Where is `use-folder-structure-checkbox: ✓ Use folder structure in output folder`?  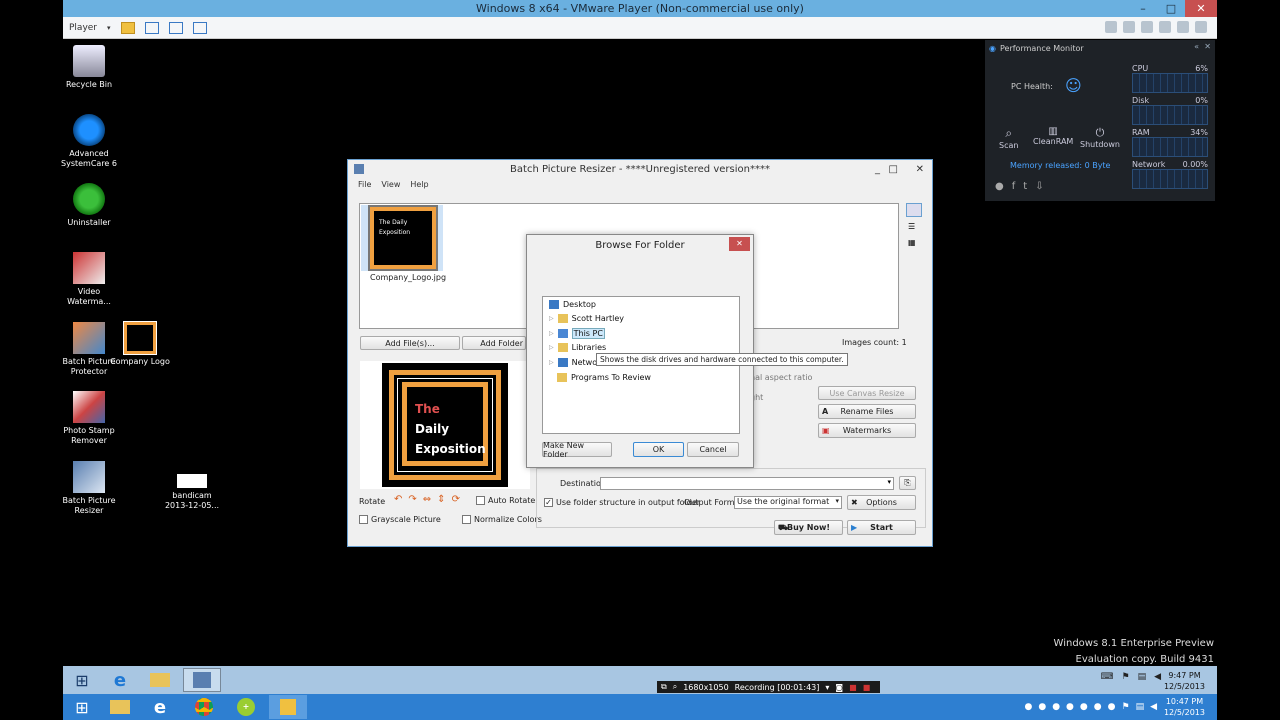
use-folder-structure-checkbox: ✓ Use folder structure in output folder is located at coordinates (622, 502).